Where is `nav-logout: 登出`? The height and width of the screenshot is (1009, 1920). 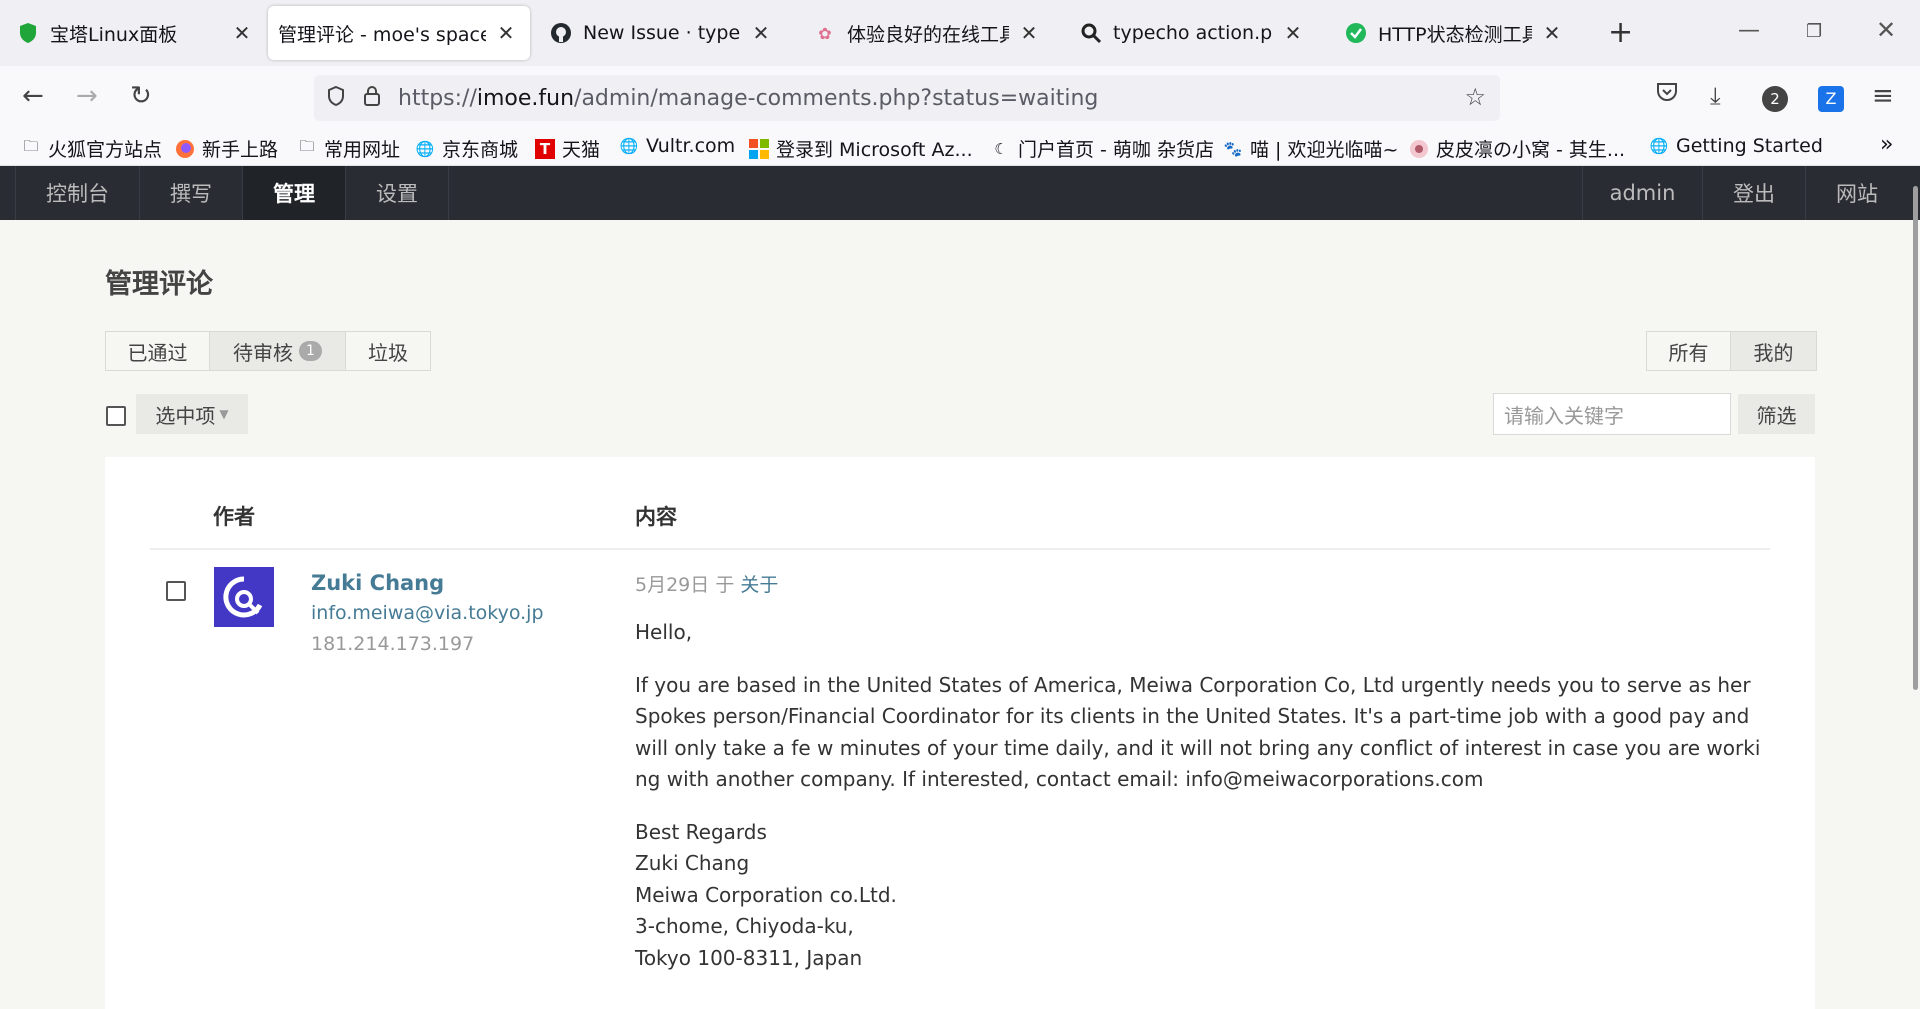
nav-logout: 登出 is located at coordinates (1753, 193).